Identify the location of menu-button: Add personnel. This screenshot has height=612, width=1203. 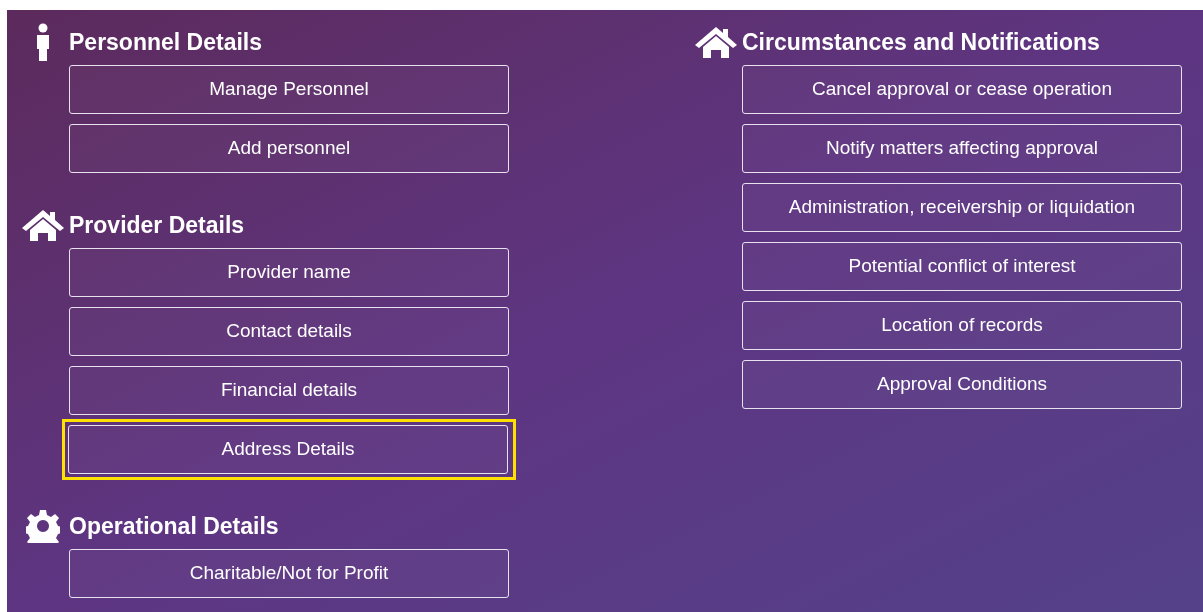
(289, 148).